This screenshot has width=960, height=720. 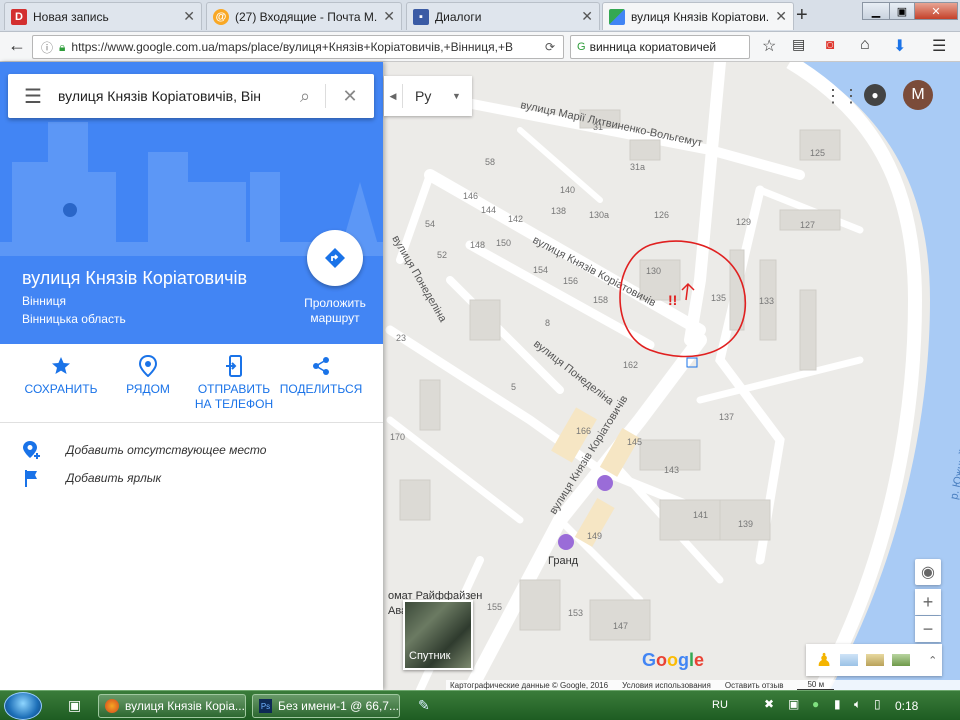 I want to click on scale-bar: 50 м, so click(x=816, y=685).